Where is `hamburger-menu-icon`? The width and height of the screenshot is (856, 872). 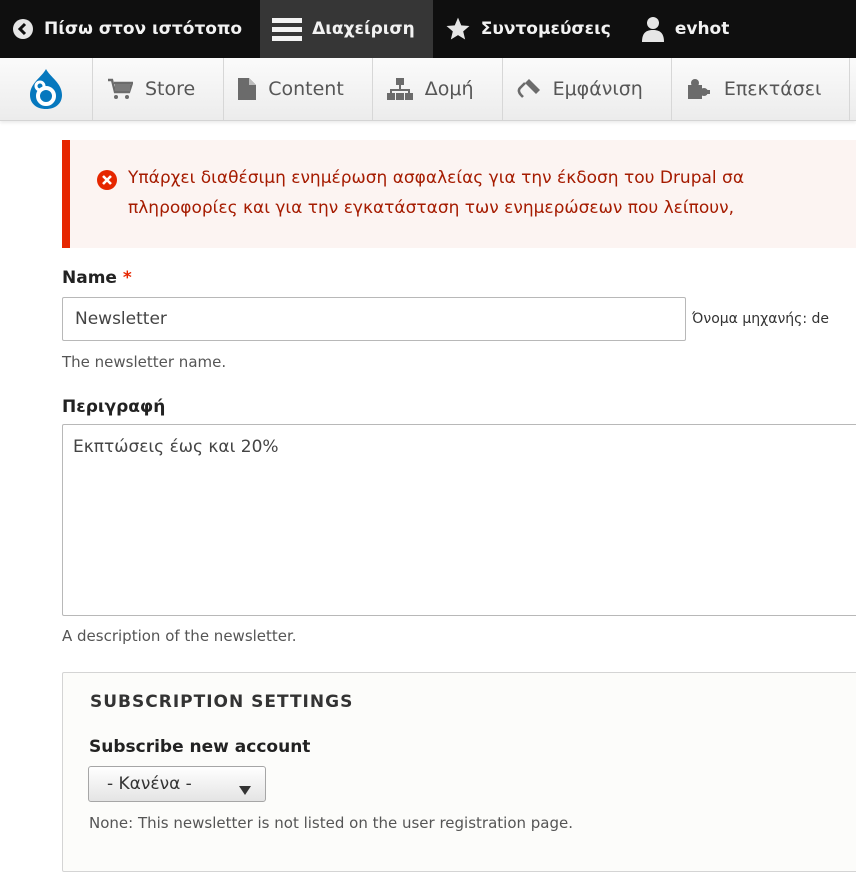 hamburger-menu-icon is located at coordinates (287, 29).